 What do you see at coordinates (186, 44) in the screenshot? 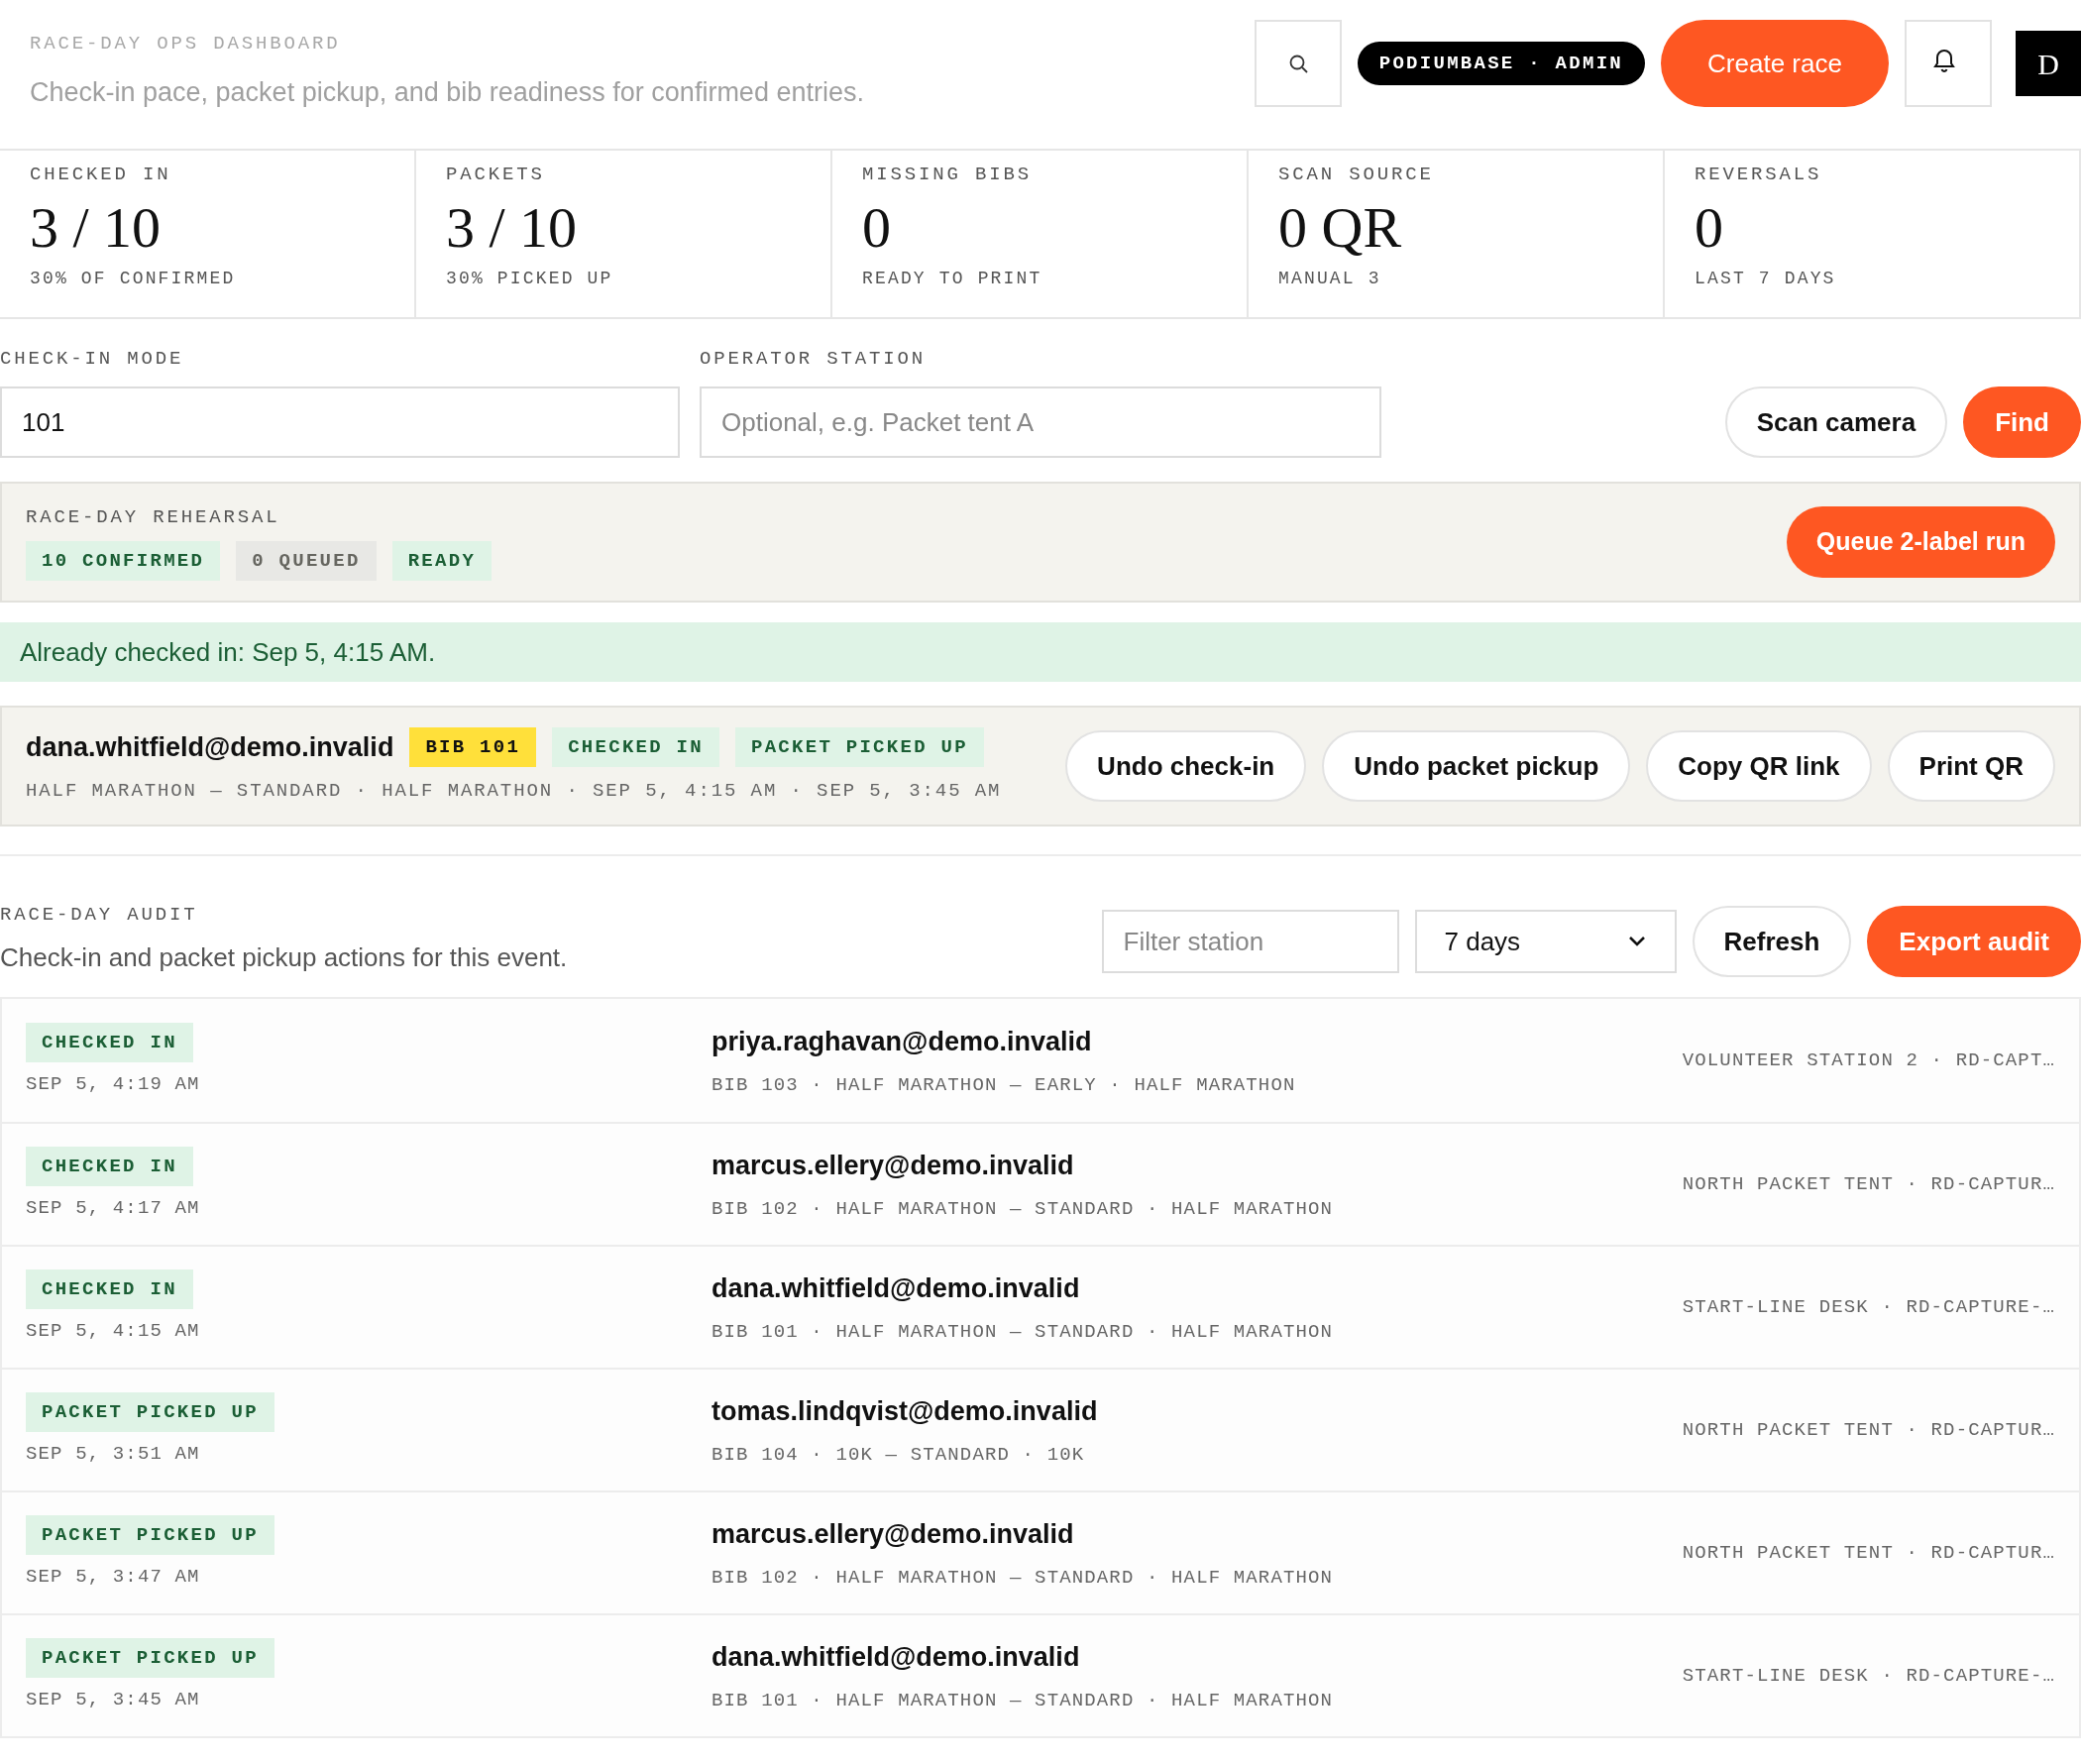
I see `page-eyebrow: RACE-DAY OPS DASHBOARD` at bounding box center [186, 44].